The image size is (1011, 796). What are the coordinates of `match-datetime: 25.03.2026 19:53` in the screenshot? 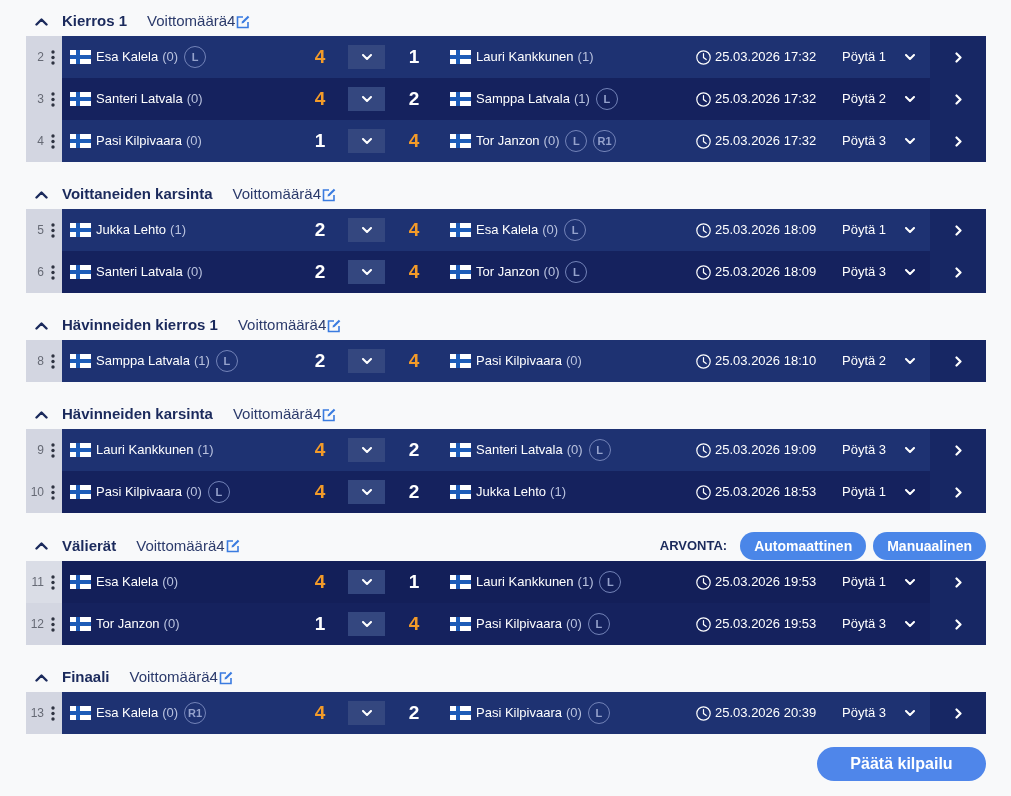 It's located at (766, 624).